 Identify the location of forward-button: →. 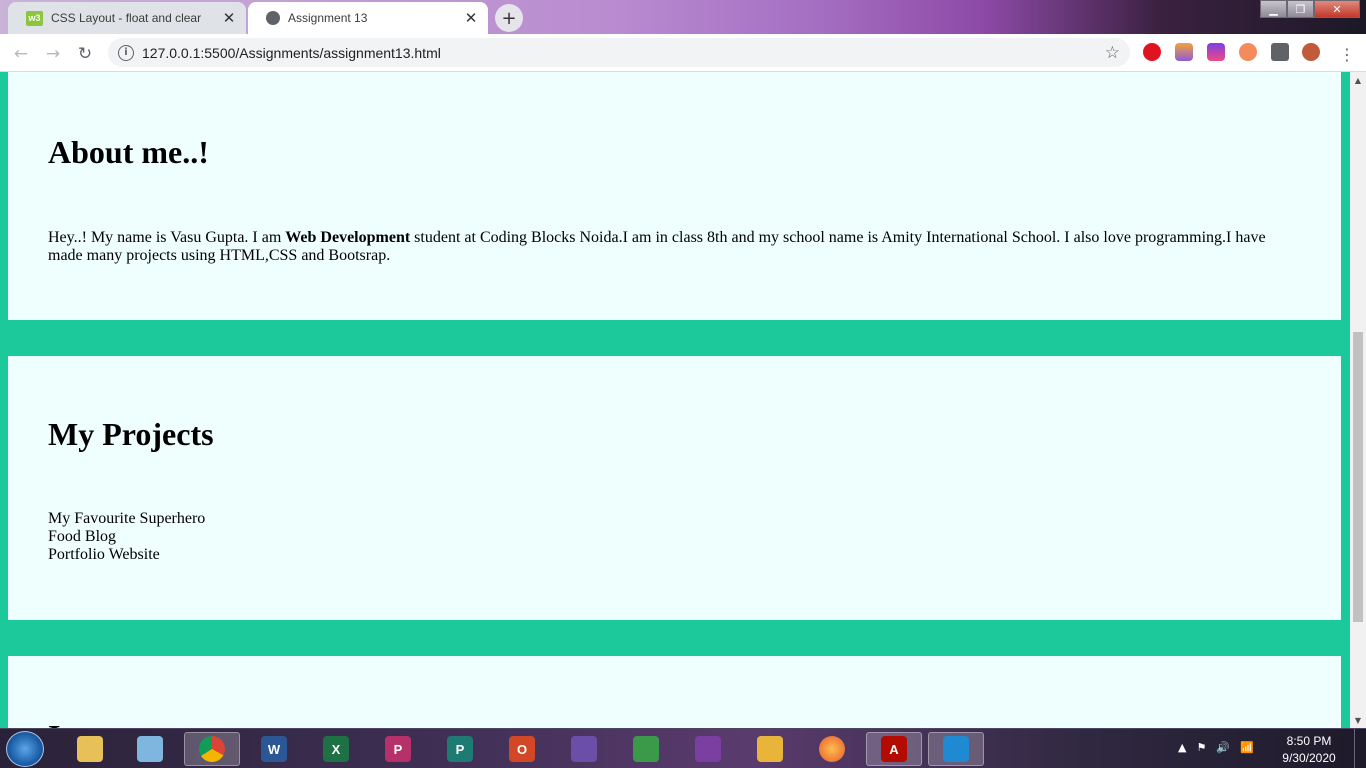
(53, 54).